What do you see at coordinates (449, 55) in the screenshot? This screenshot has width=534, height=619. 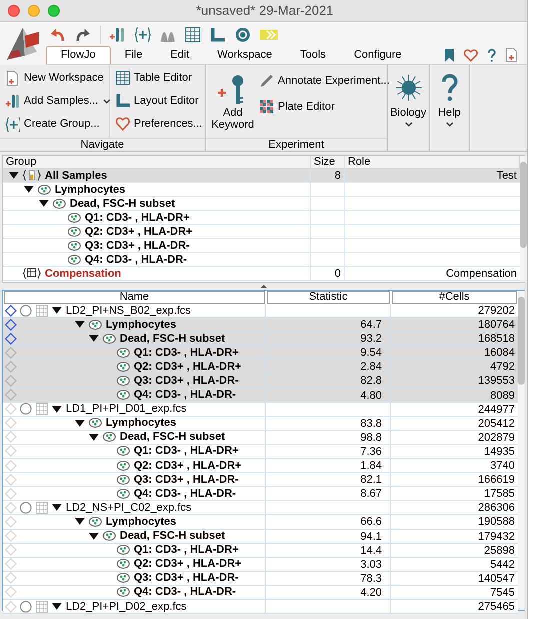 I see `bookmark-icon` at bounding box center [449, 55].